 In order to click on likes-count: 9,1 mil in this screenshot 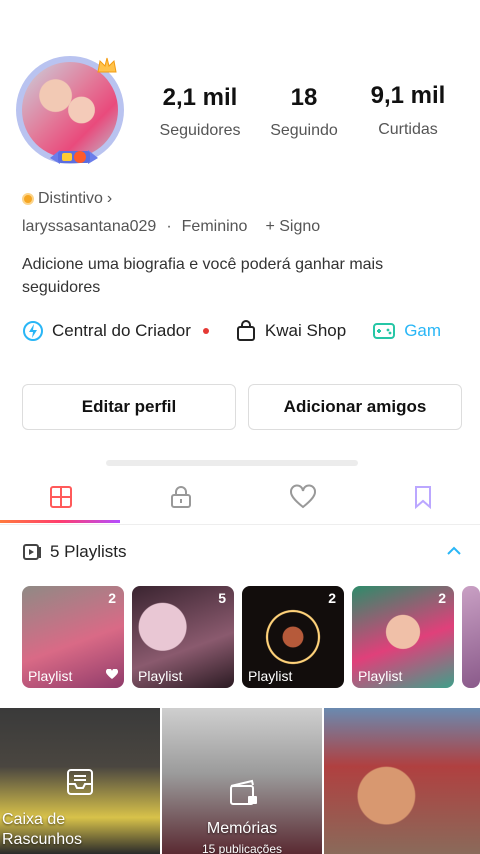, I will do `click(408, 95)`.